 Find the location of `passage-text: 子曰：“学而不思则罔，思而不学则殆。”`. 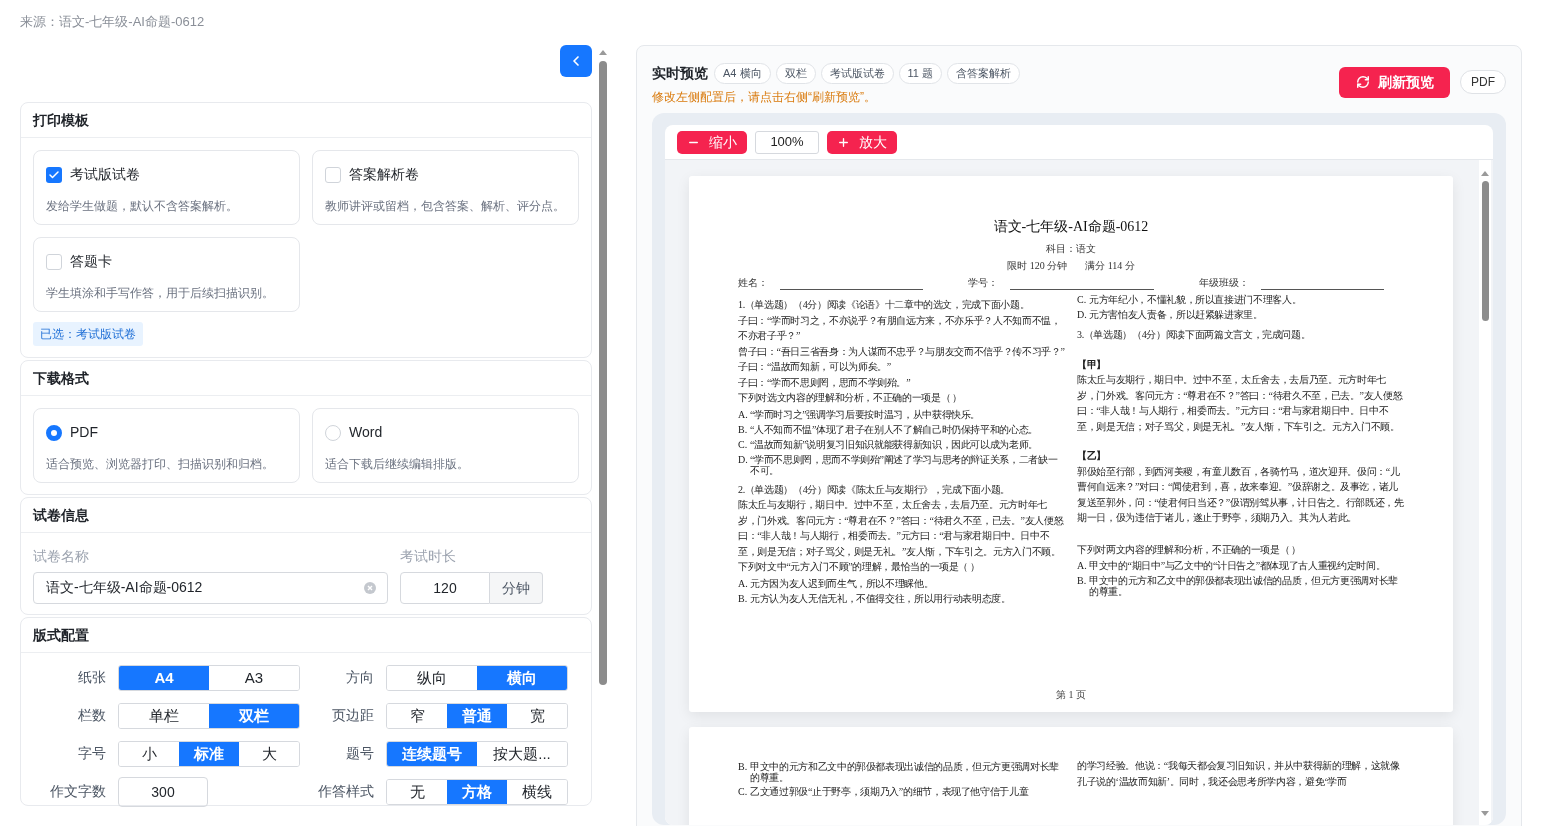

passage-text: 子曰：“学而不思则罔，思而不学则殆。” is located at coordinates (825, 382).